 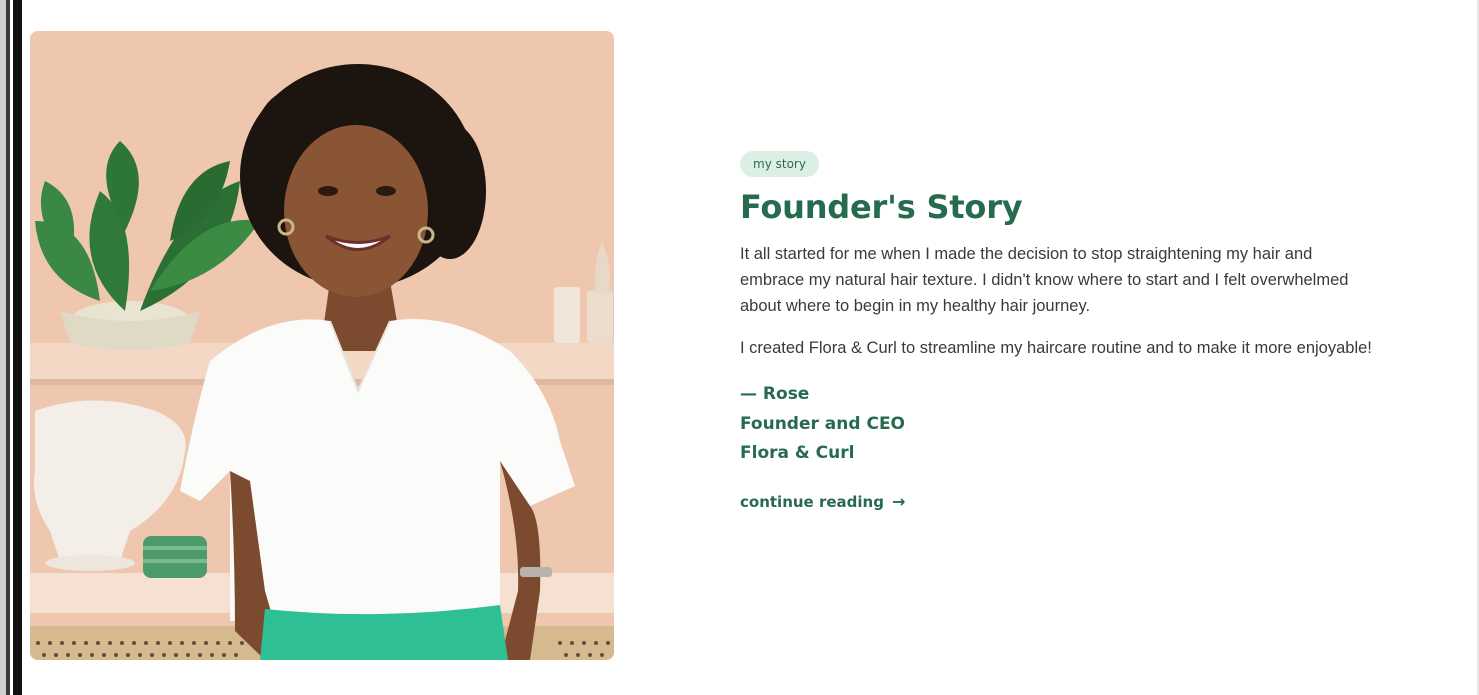 I want to click on signature: — Rose Founder and CEO Flora & Curl, so click(x=1060, y=424).